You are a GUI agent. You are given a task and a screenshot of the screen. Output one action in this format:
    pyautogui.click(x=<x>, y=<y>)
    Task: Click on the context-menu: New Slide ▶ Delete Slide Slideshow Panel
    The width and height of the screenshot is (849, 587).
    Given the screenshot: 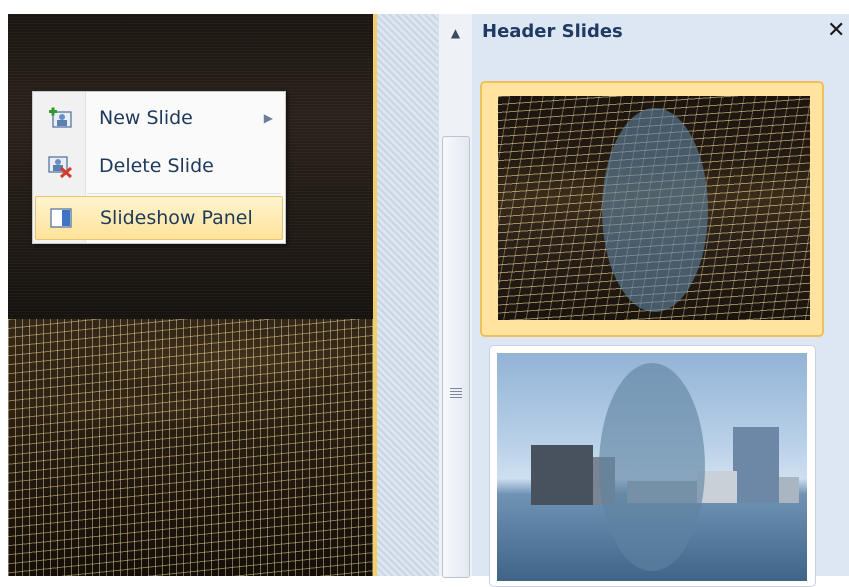 What is the action you would take?
    pyautogui.click(x=159, y=167)
    